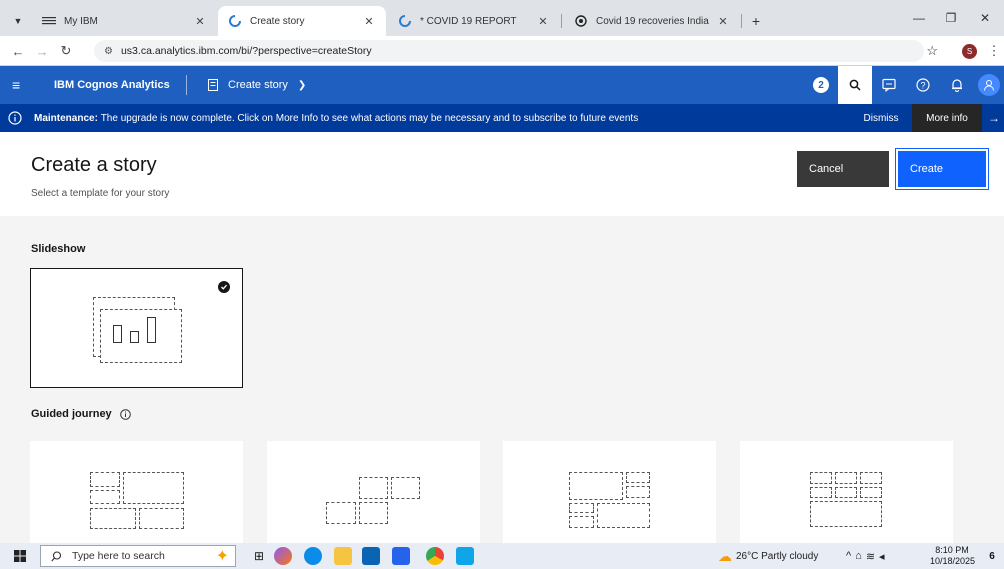 The width and height of the screenshot is (1004, 569). I want to click on forward-arrow-icon: →, so click(42, 51).